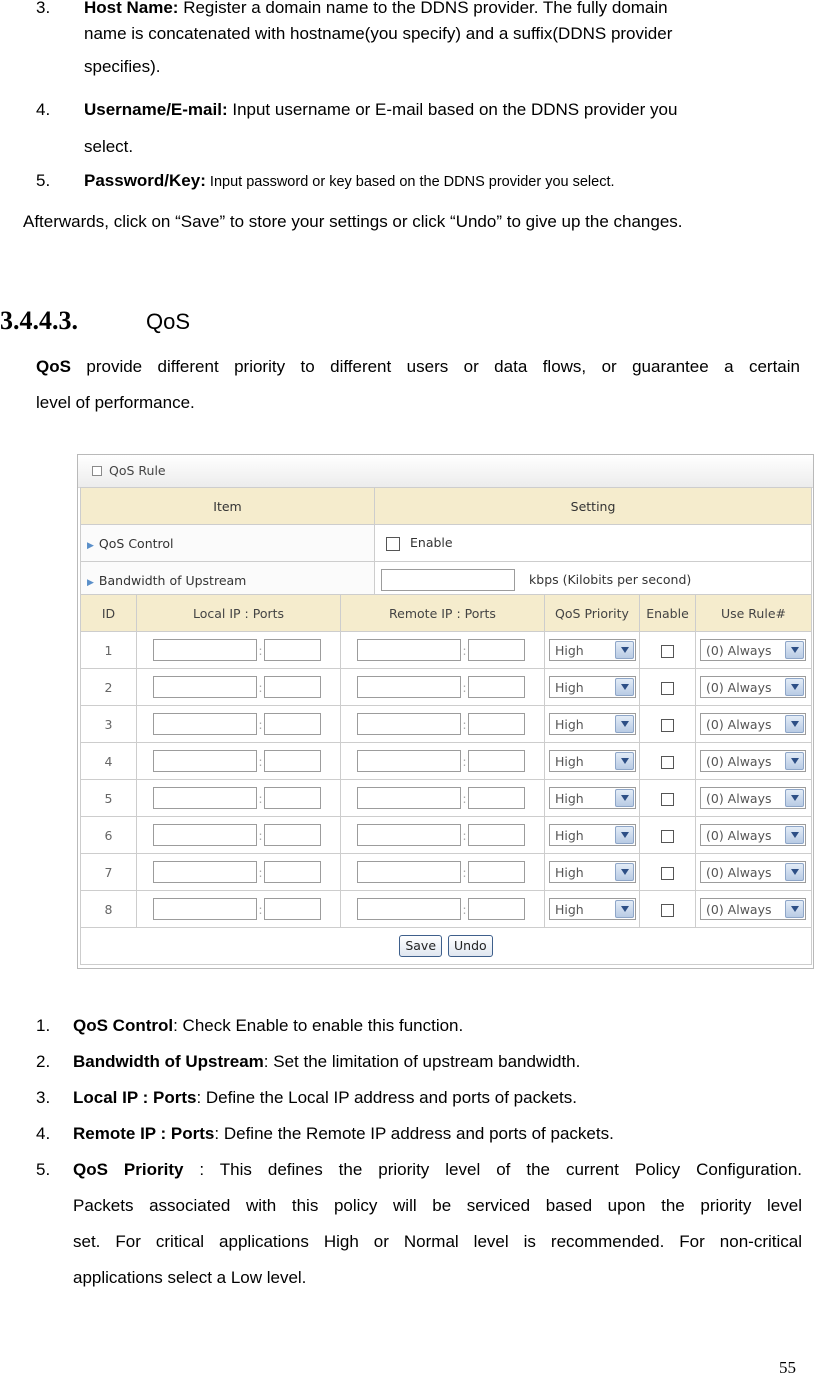  What do you see at coordinates (144, 1133) in the screenshot?
I see `list-term: Remote IP : Ports` at bounding box center [144, 1133].